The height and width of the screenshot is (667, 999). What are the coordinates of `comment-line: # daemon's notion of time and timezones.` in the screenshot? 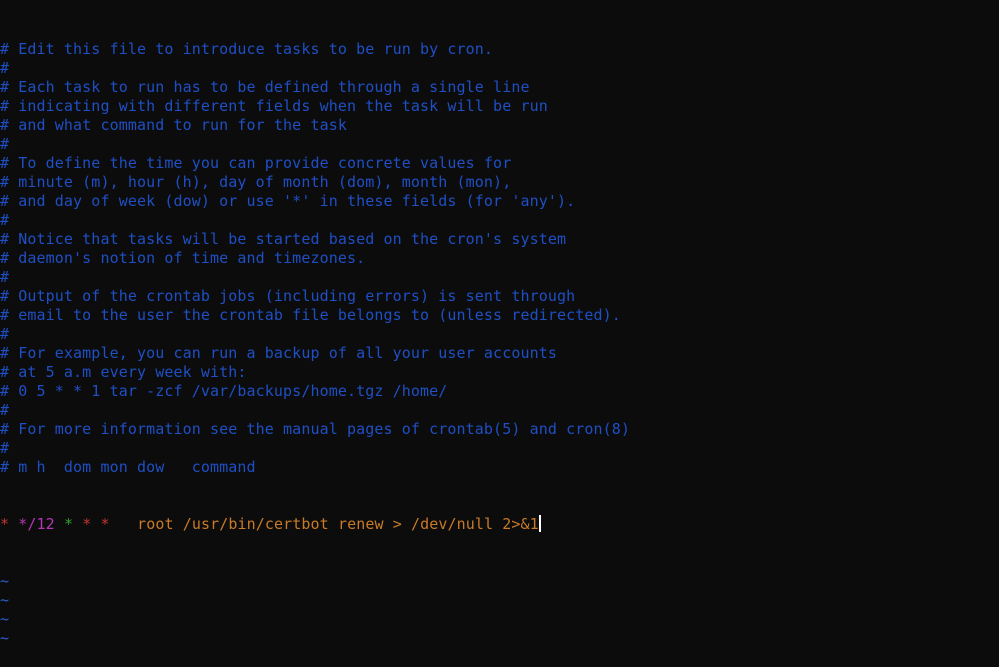 It's located at (183, 258).